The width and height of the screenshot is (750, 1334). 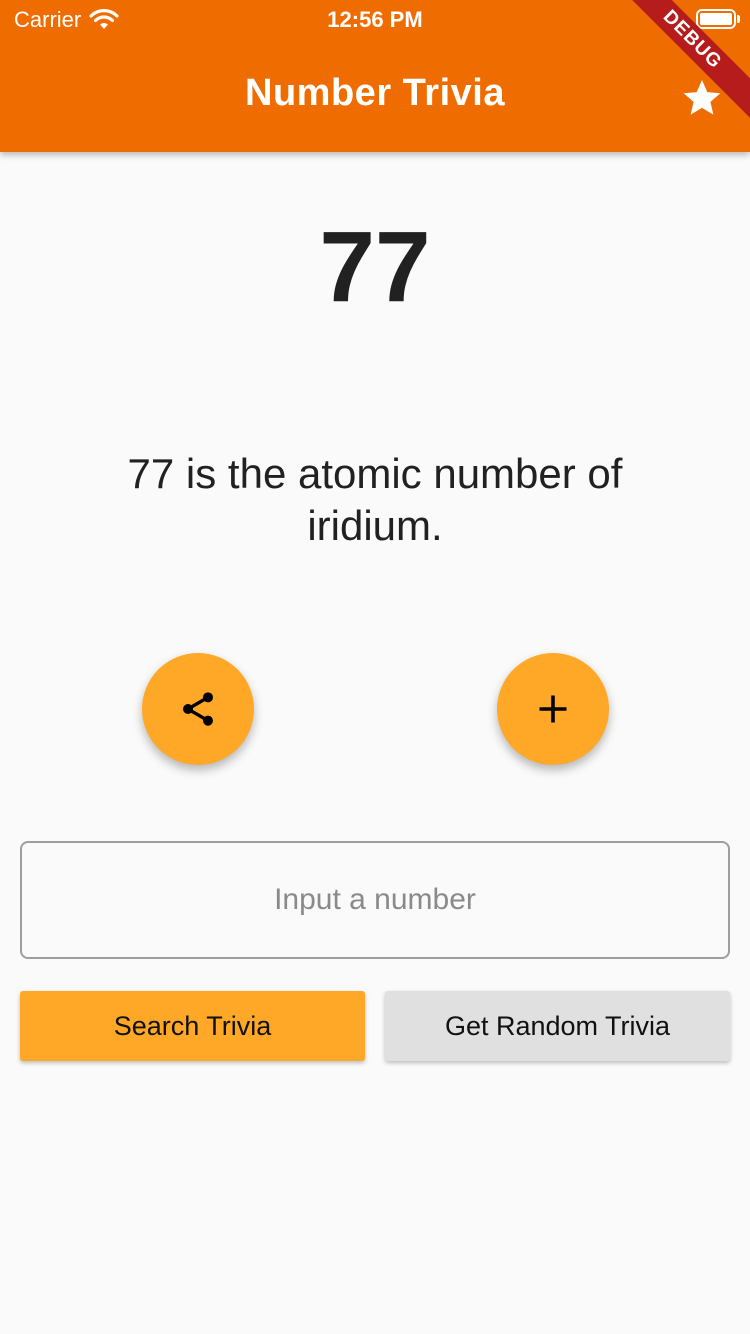 I want to click on add-icon, so click(x=553, y=709).